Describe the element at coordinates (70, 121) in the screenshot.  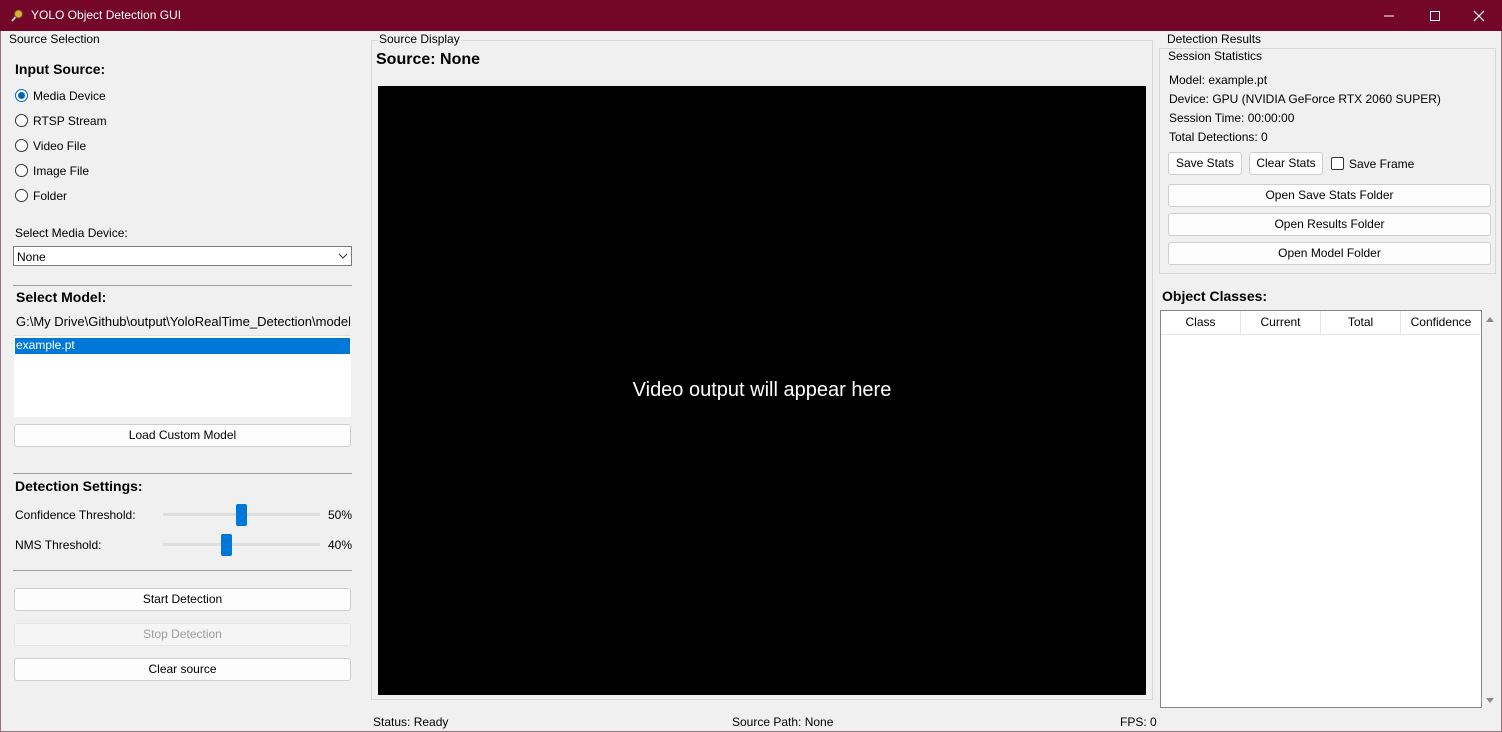
I see `radio-label: RTSP Stream` at that location.